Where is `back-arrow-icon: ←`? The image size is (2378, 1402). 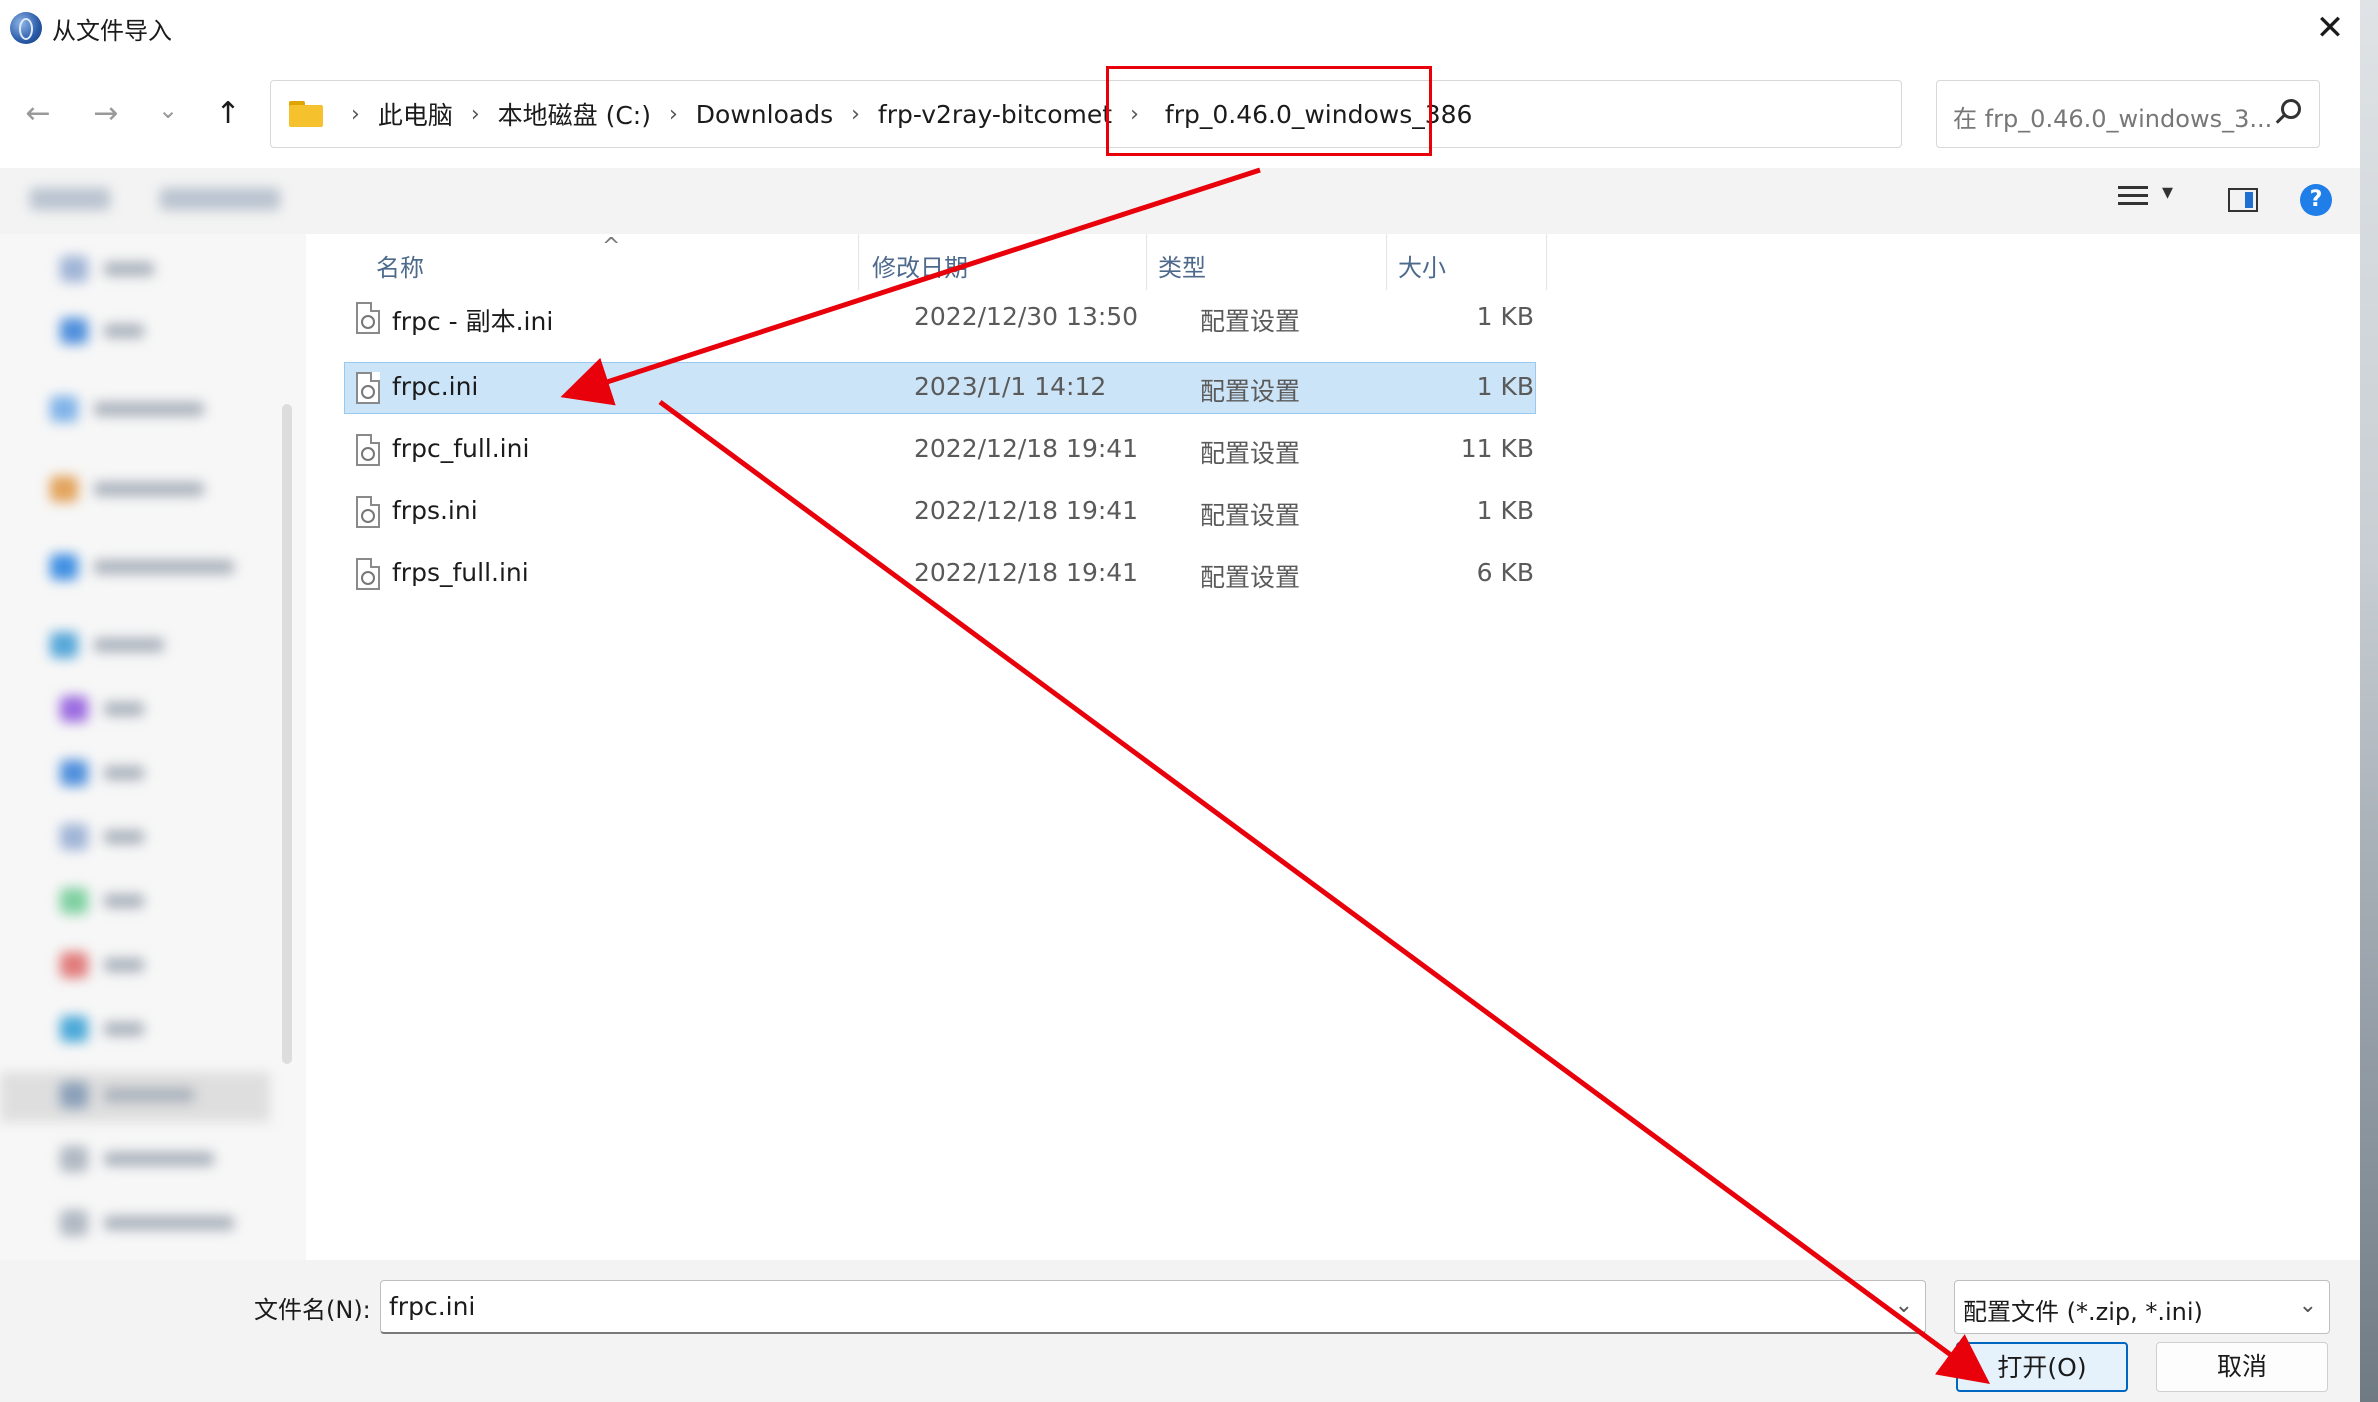
back-arrow-icon: ← is located at coordinates (38, 114).